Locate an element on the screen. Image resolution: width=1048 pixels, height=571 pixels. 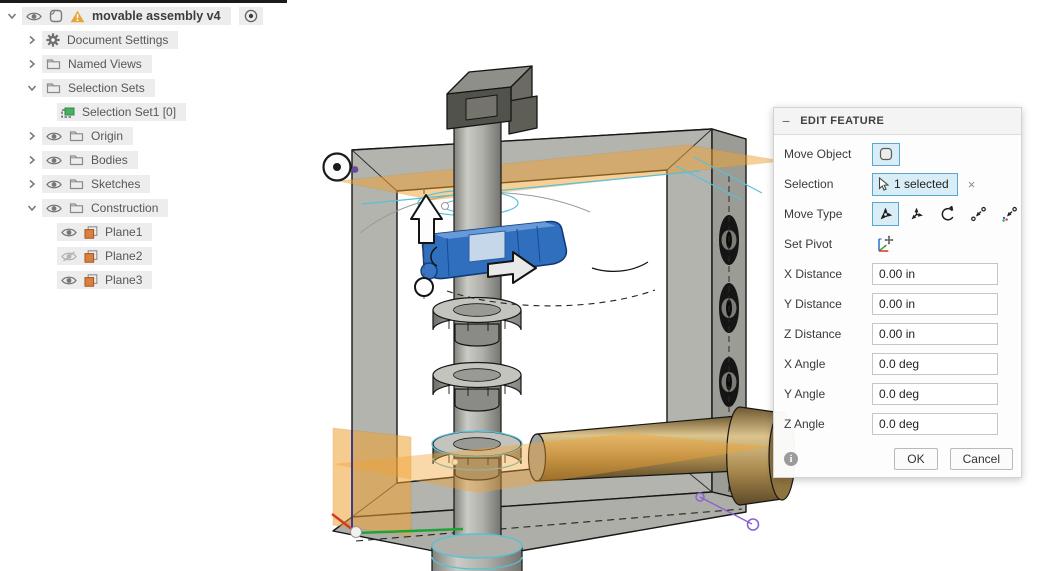
dialog-footer: i OK Cancel is located at coordinates (897, 459).